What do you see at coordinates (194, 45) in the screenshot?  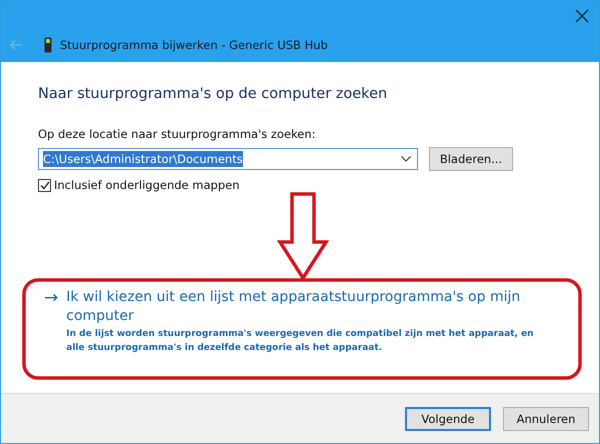 I see `window-title: Stuurprogramma bijwerken - Generic USB Hub` at bounding box center [194, 45].